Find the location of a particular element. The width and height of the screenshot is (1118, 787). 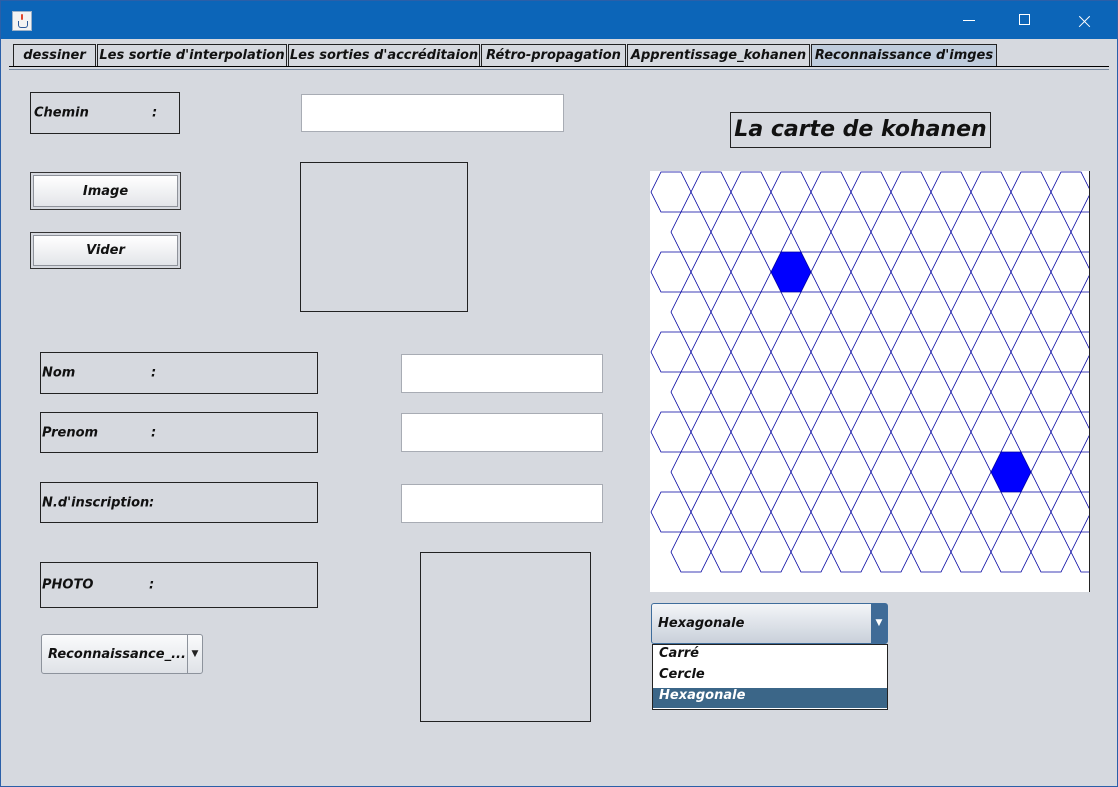

inscription-field is located at coordinates (502, 503).